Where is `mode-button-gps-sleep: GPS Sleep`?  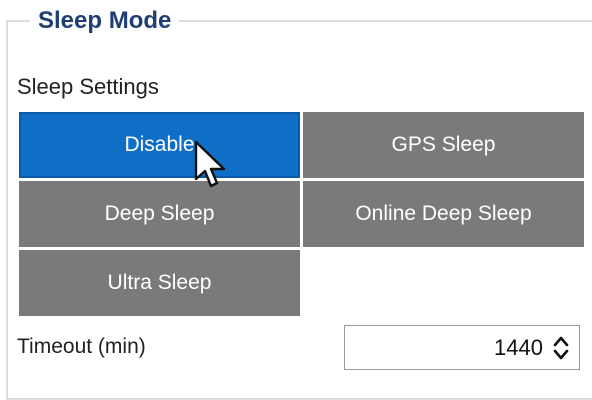 mode-button-gps-sleep: GPS Sleep is located at coordinates (443, 145).